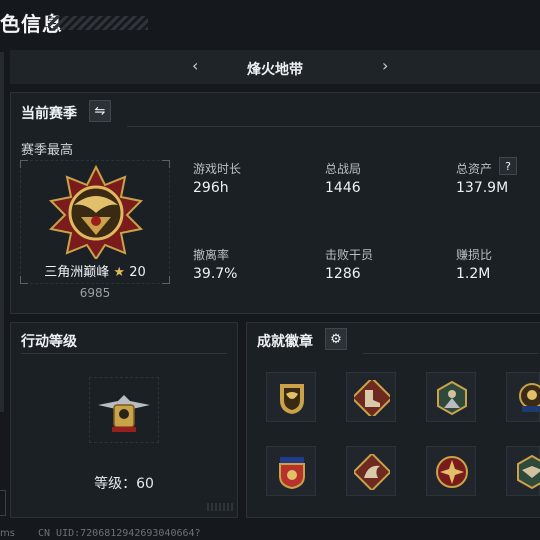 The width and height of the screenshot is (540, 540). I want to click on map-selector: ‹ 烽火地带 ›, so click(275, 67).